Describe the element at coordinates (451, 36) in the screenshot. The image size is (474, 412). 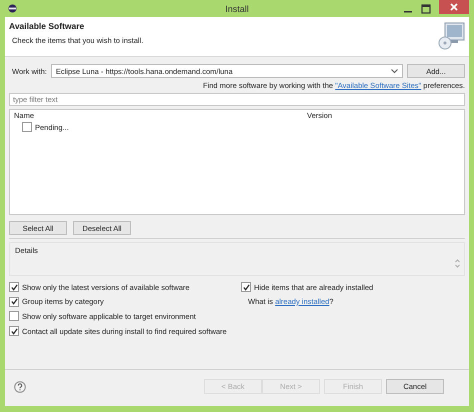
I see `monitor-icon` at that location.